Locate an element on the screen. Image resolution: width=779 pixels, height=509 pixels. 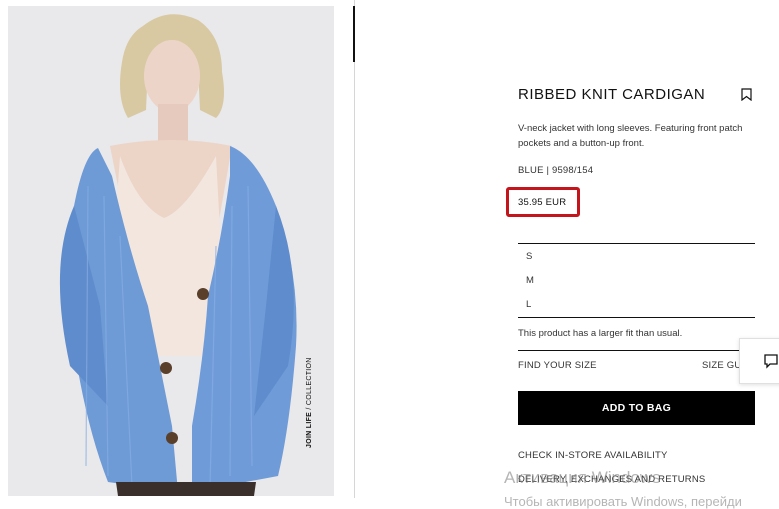
add-to-bag-button: ADD TO BAG is located at coordinates (636, 408).